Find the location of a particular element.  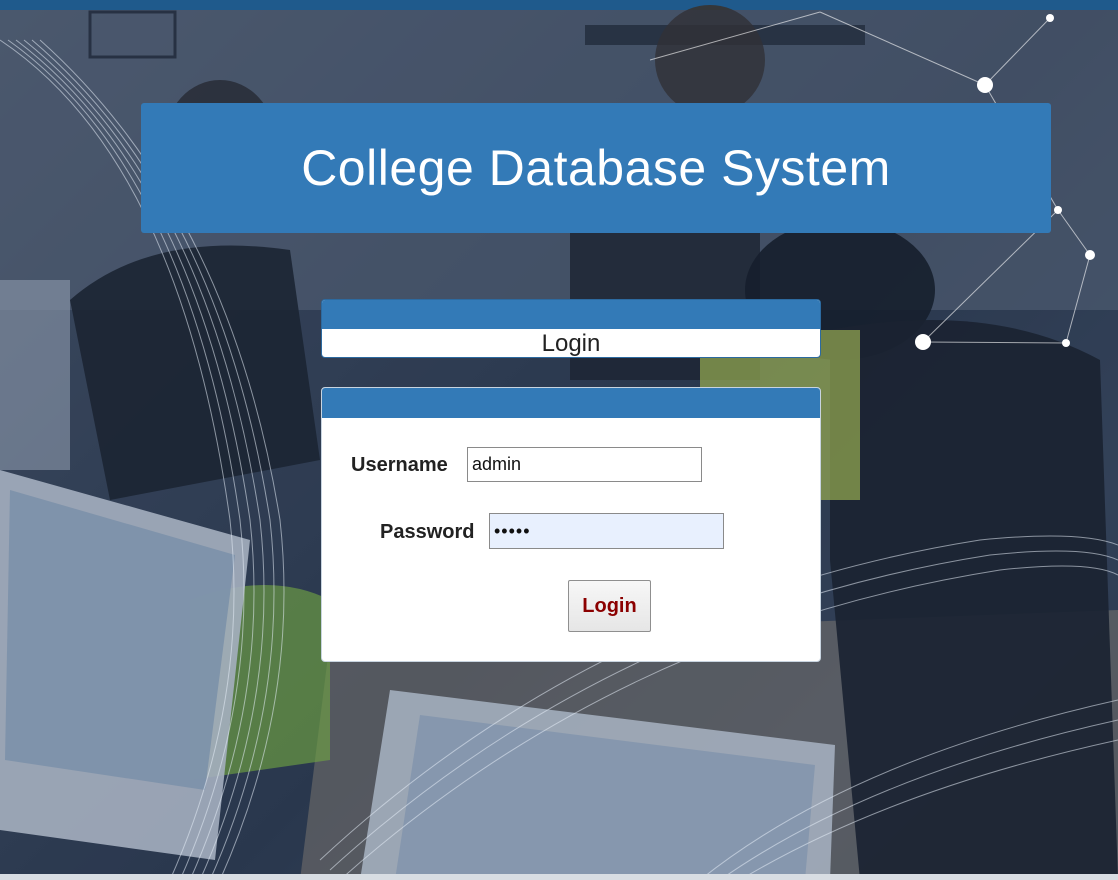

login-form-bar is located at coordinates (571, 403).